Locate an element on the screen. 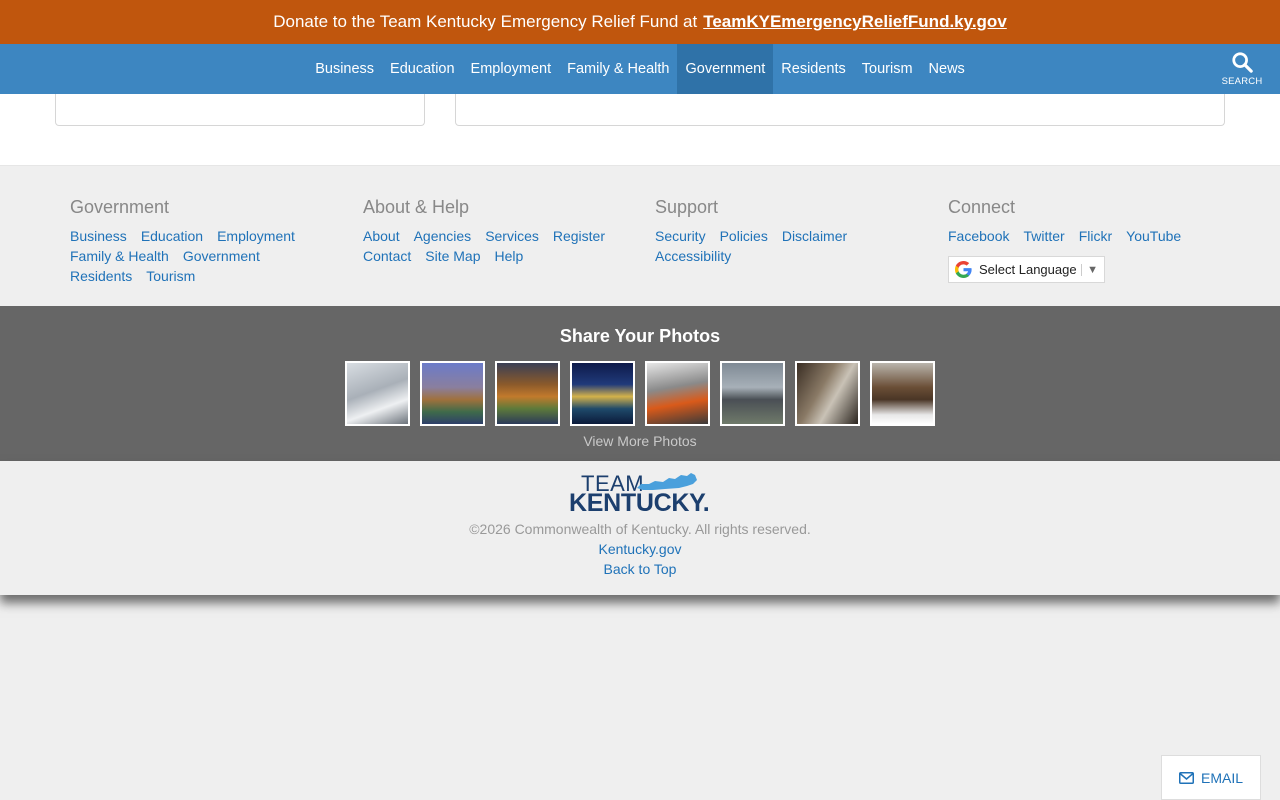  footer-link-services: Services is located at coordinates (512, 236).